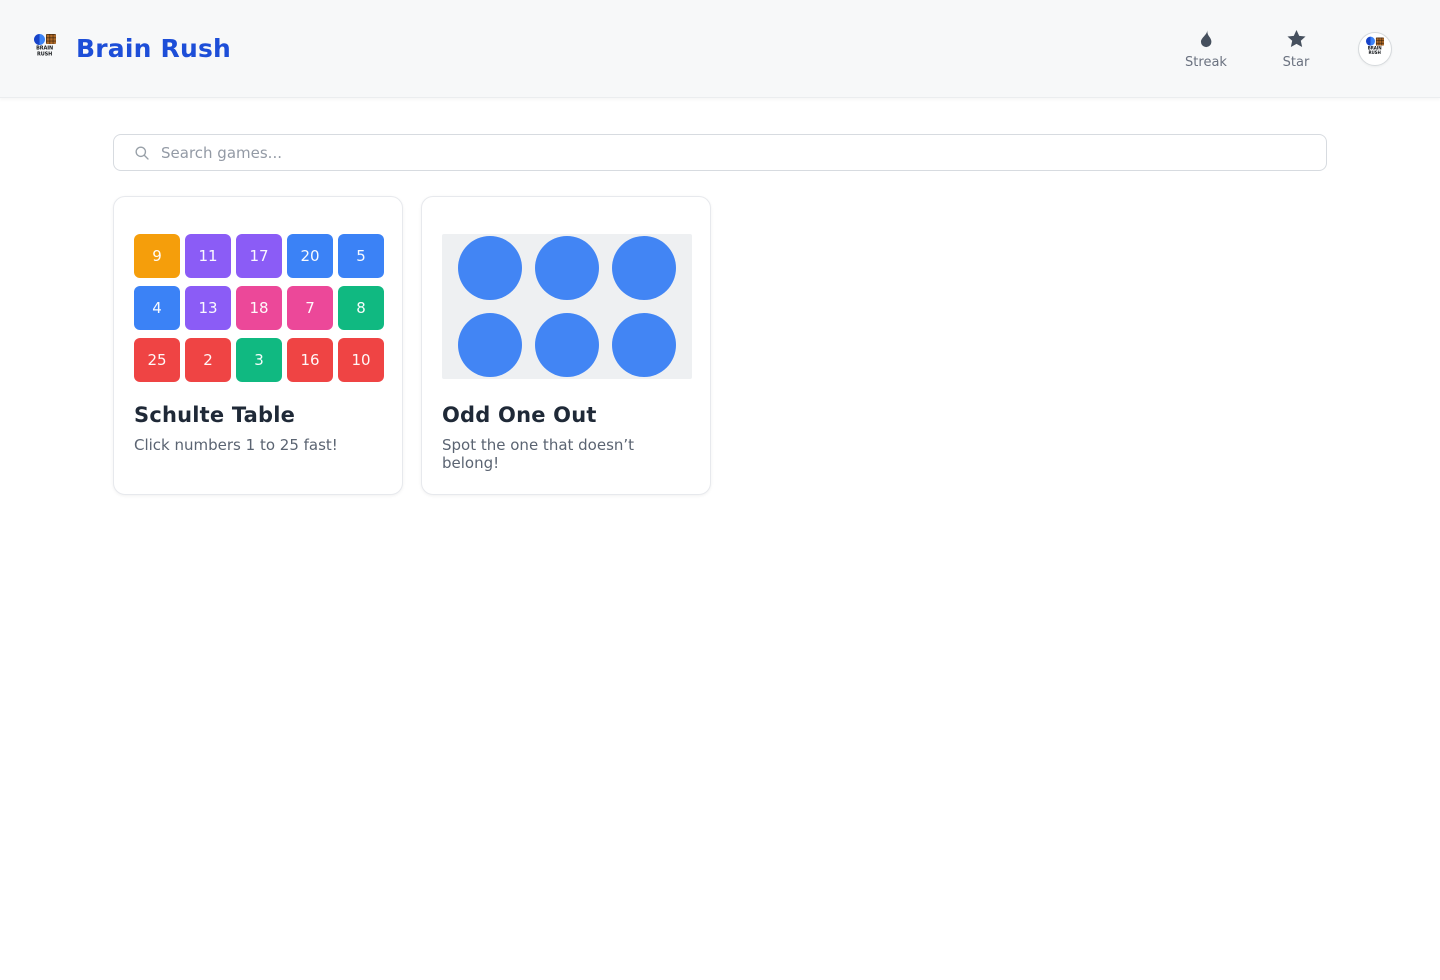 This screenshot has height=980, width=1440. Describe the element at coordinates (1370, 41) in the screenshot. I see `avatar-logo-brain-circle` at that location.